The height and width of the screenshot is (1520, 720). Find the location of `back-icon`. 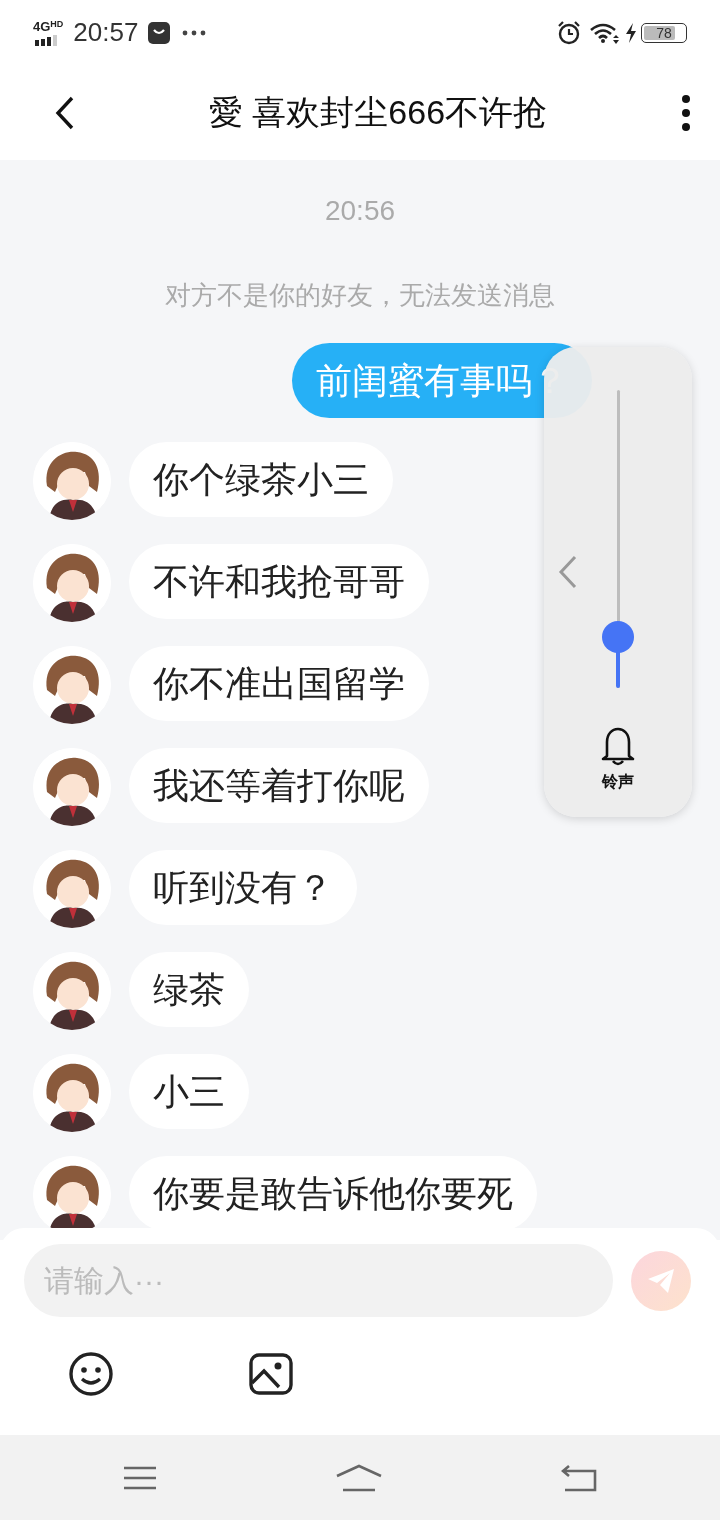

back-icon is located at coordinates (65, 112).